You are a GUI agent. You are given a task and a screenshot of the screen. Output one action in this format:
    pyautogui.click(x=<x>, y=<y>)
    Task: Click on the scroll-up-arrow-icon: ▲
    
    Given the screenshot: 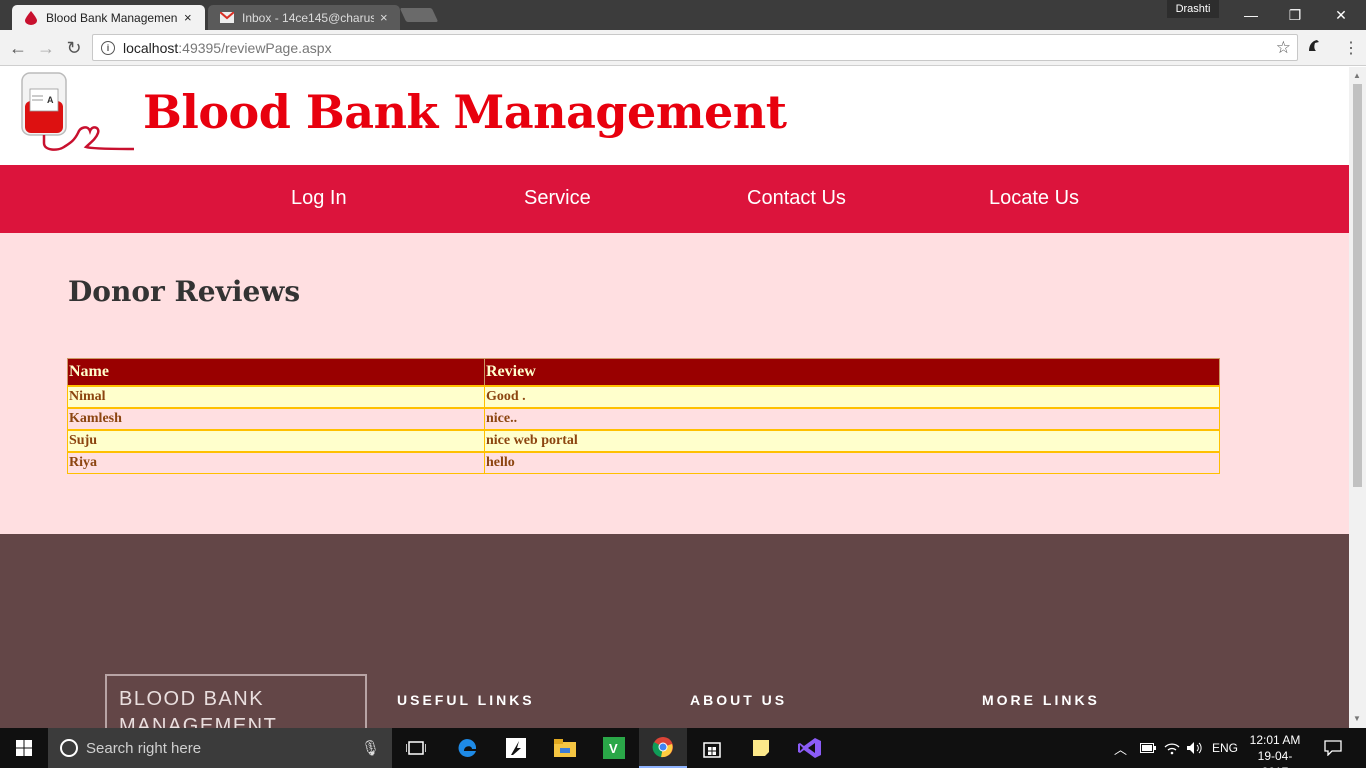 What is the action you would take?
    pyautogui.click(x=1357, y=75)
    